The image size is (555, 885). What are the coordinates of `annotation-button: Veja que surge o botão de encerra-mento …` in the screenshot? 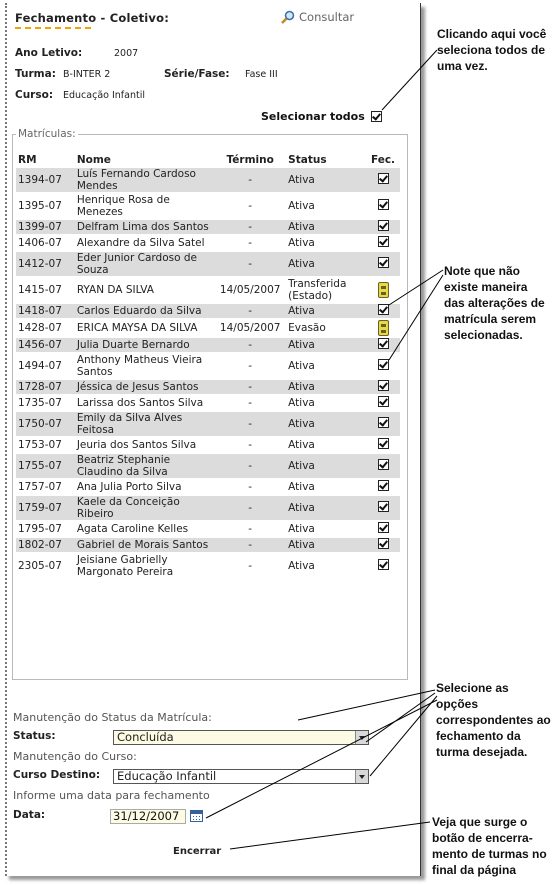 It's located at (489, 846).